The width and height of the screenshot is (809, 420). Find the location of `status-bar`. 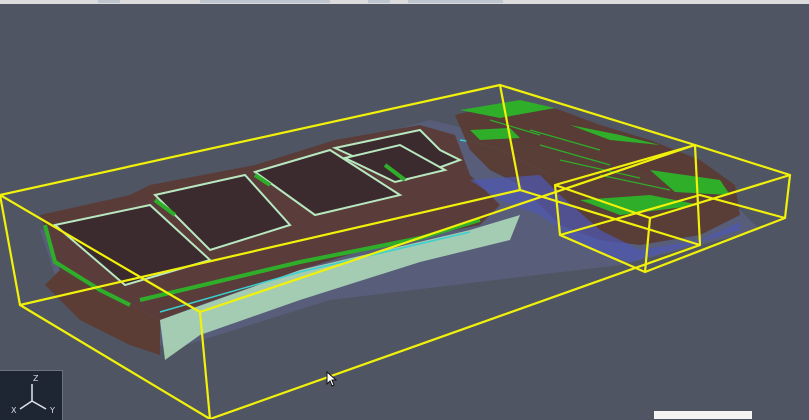

status-bar is located at coordinates (703, 415).